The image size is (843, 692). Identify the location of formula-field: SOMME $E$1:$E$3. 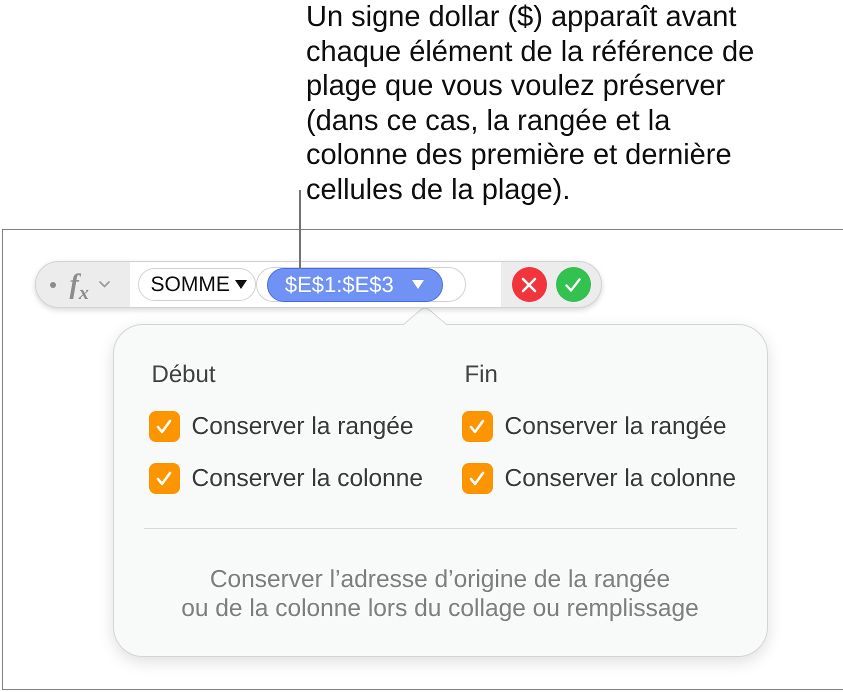
(315, 284).